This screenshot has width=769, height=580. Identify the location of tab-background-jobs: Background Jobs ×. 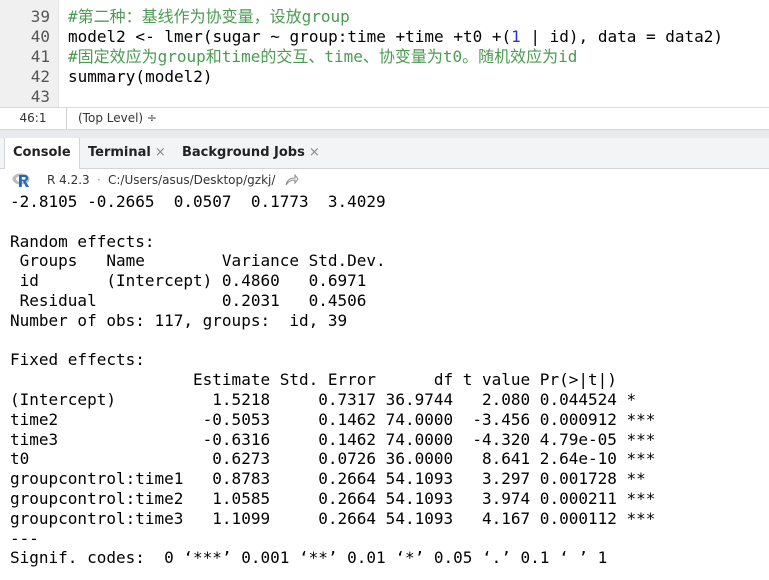
(251, 153).